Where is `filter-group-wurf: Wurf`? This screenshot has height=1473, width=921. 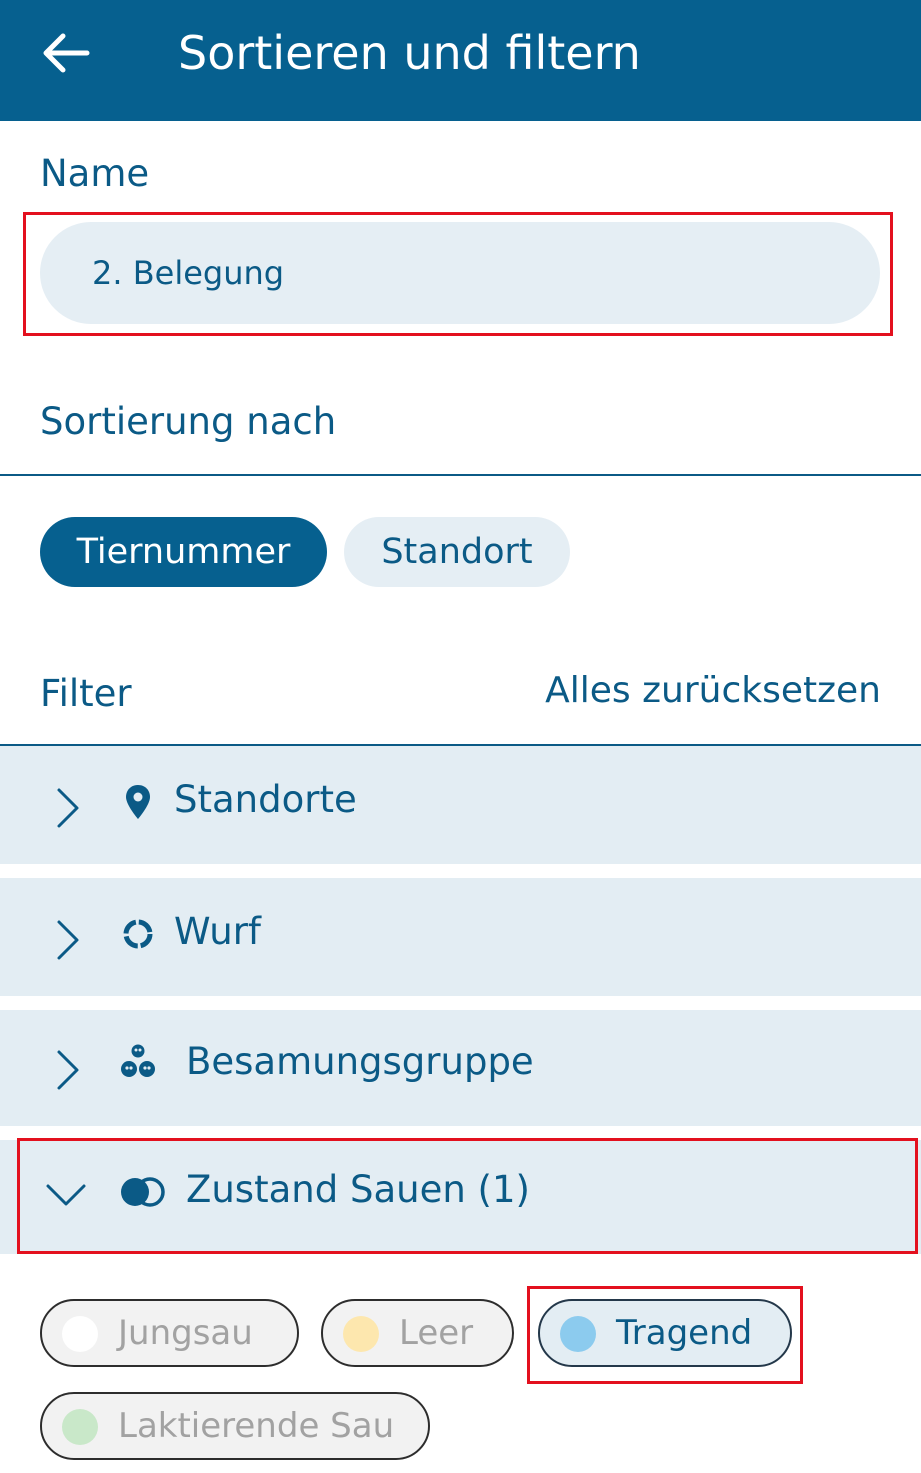
filter-group-wurf: Wurf is located at coordinates (460, 937).